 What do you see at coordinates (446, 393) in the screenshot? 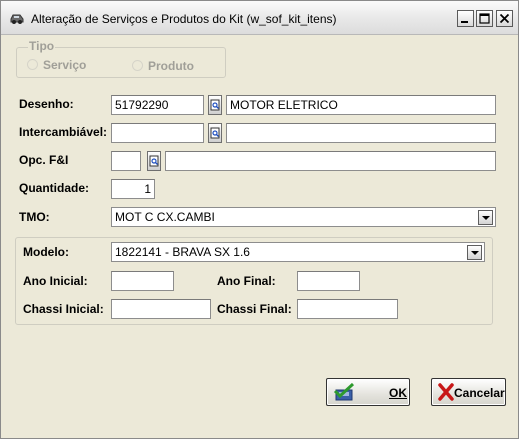
I see `red-x-icon` at bounding box center [446, 393].